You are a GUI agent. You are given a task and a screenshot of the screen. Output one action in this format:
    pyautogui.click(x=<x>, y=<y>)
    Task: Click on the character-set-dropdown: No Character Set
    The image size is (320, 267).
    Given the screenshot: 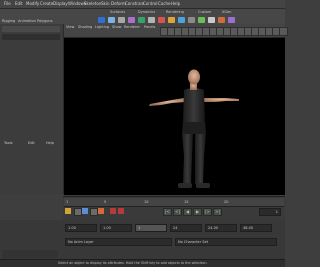 What is the action you would take?
    pyautogui.click(x=226, y=242)
    